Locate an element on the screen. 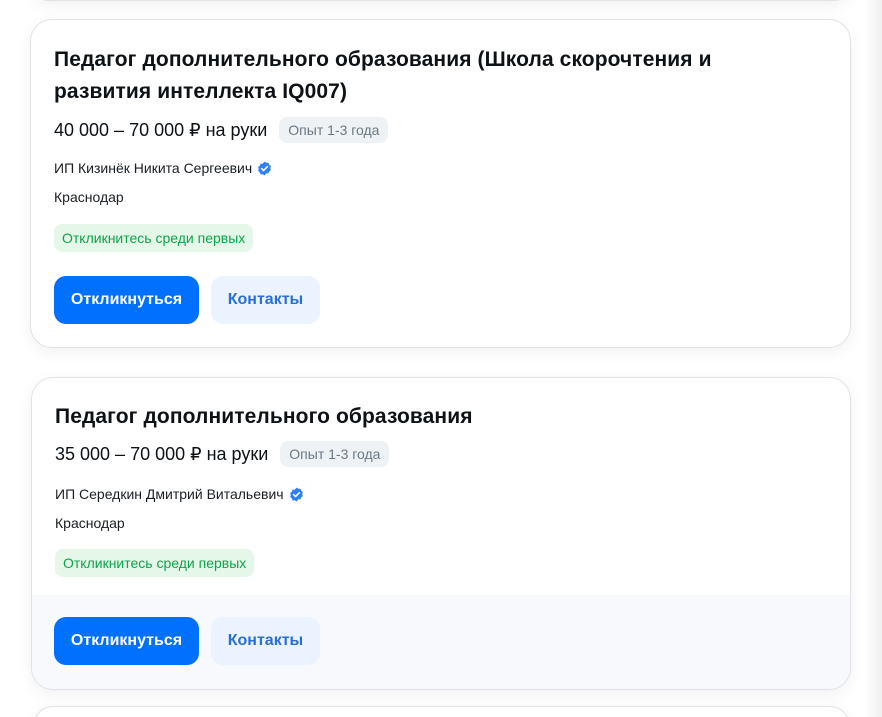 The height and width of the screenshot is (717, 882). vacancy-card-previous-partial is located at coordinates (441, 0).